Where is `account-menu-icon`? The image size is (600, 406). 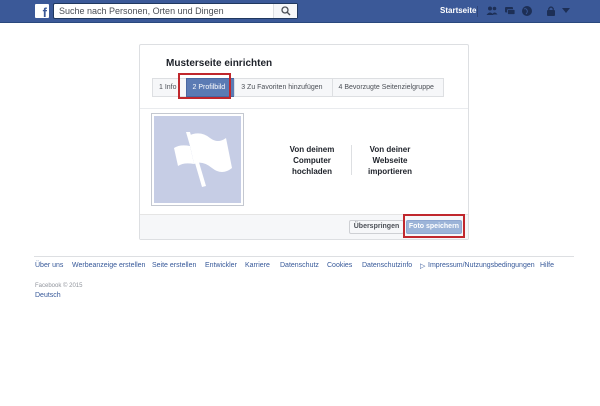 account-menu-icon is located at coordinates (566, 11).